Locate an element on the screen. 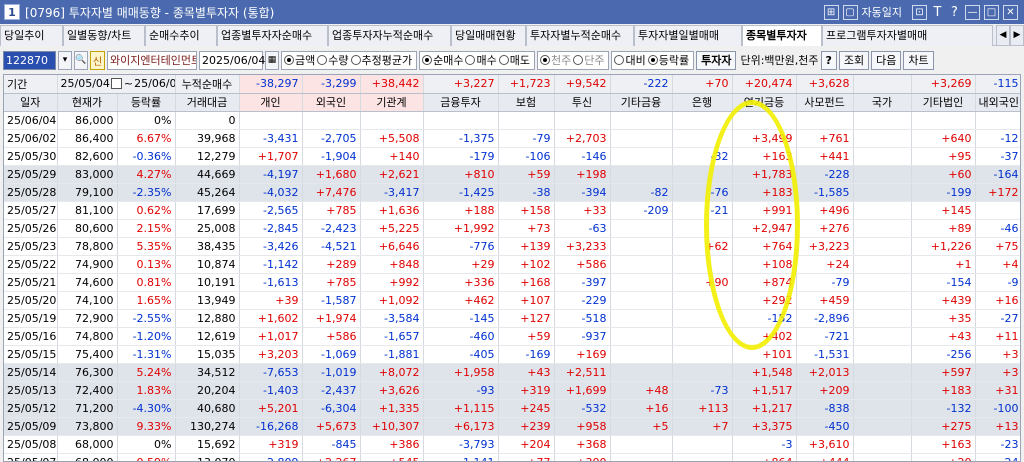 Image resolution: width=1024 pixels, height=462 pixels. square-icon: ▢ is located at coordinates (850, 12).